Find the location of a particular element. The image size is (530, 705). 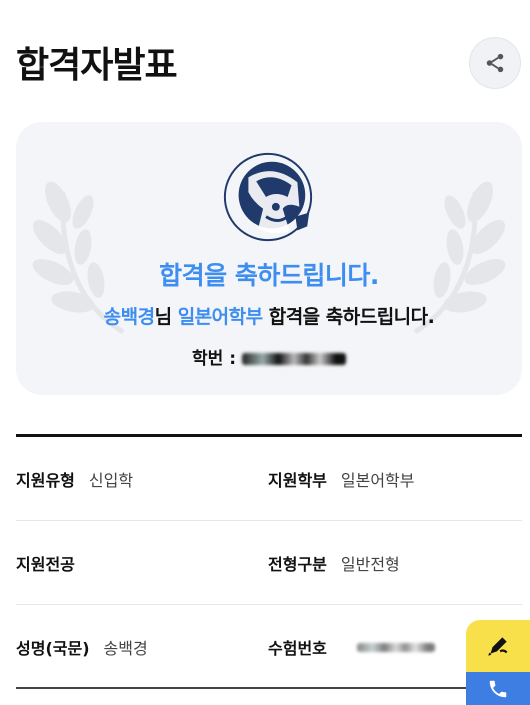

info-label: 성명(국문) is located at coordinates (53, 648).